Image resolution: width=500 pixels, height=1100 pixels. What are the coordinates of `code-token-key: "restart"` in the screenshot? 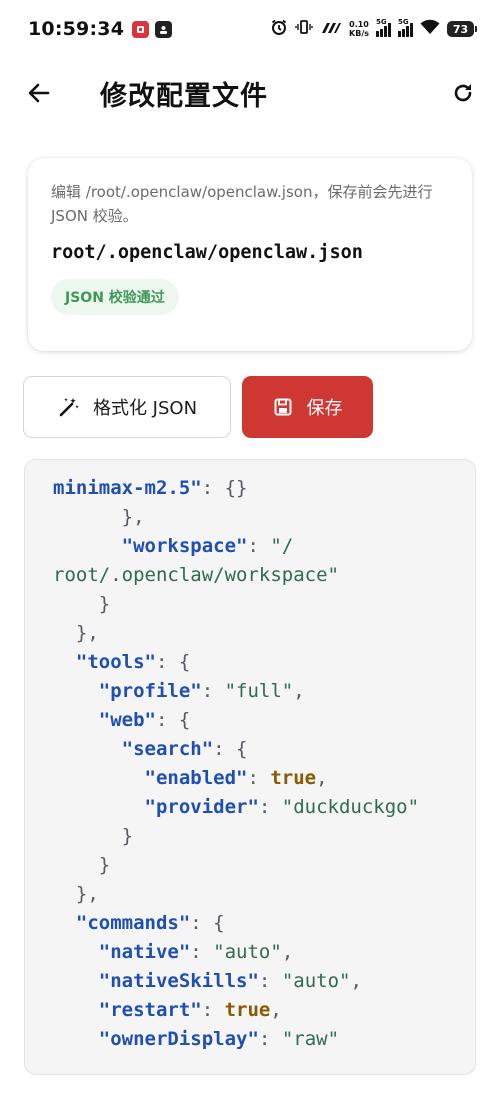 It's located at (150, 1010).